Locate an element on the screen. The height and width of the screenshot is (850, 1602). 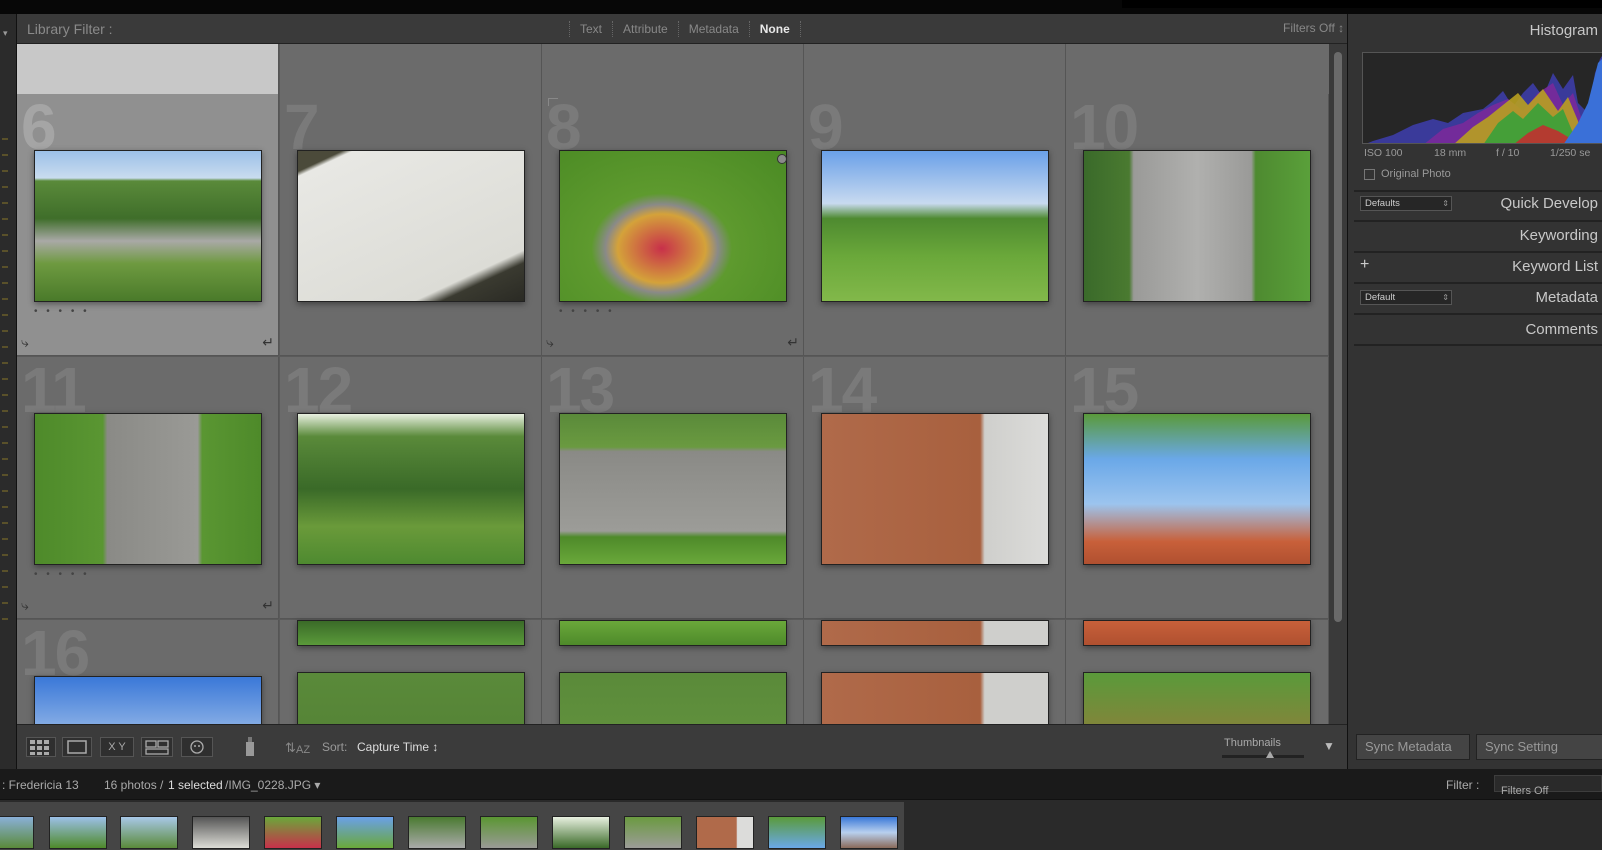
loupe-view-icon is located at coordinates (77, 747).